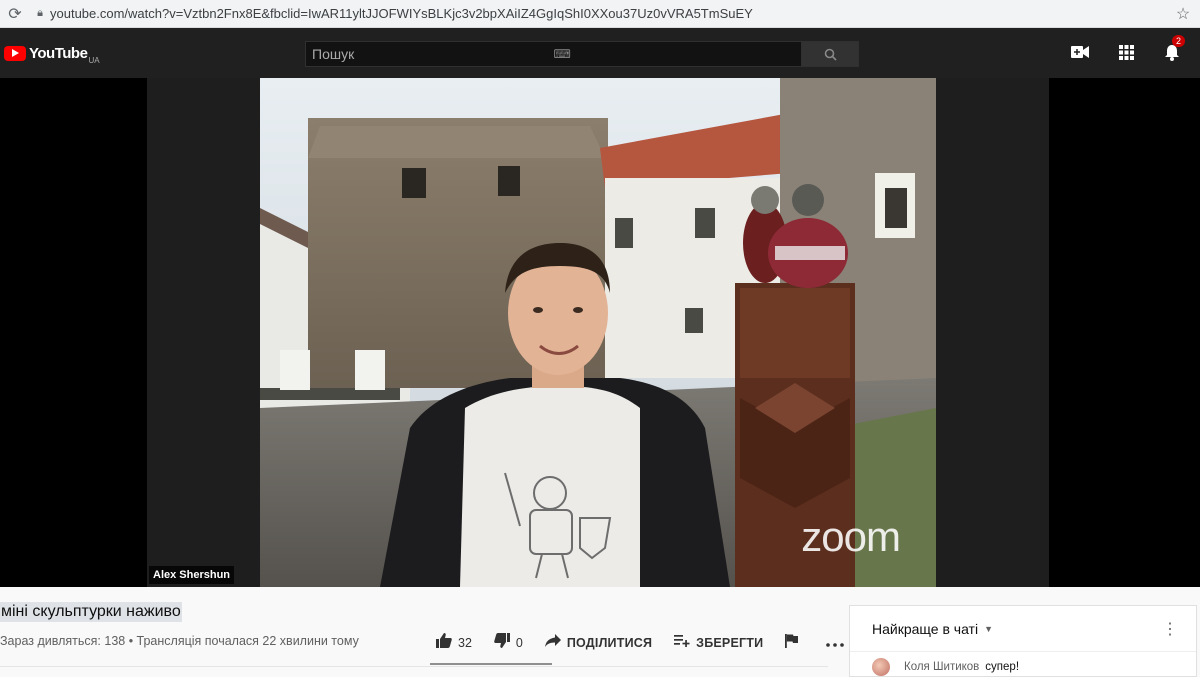  I want to click on keyboard-icon: ⌨, so click(675, 54).